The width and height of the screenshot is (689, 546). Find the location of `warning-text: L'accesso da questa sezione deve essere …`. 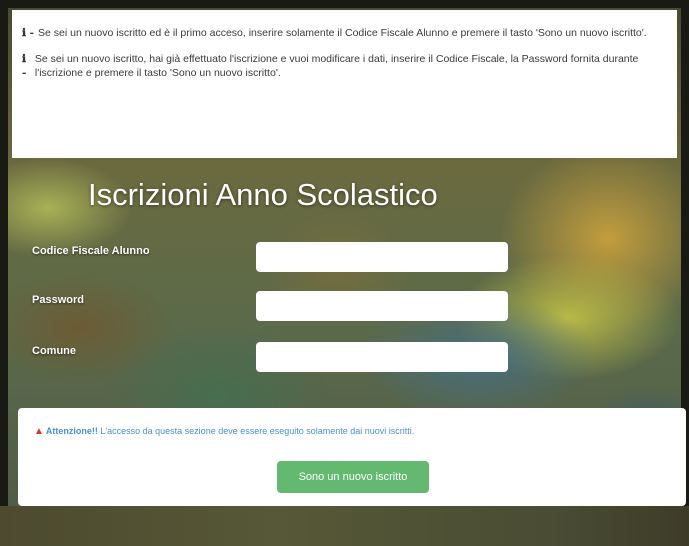

warning-text: L'accesso da questa sezione deve essere … is located at coordinates (256, 431).